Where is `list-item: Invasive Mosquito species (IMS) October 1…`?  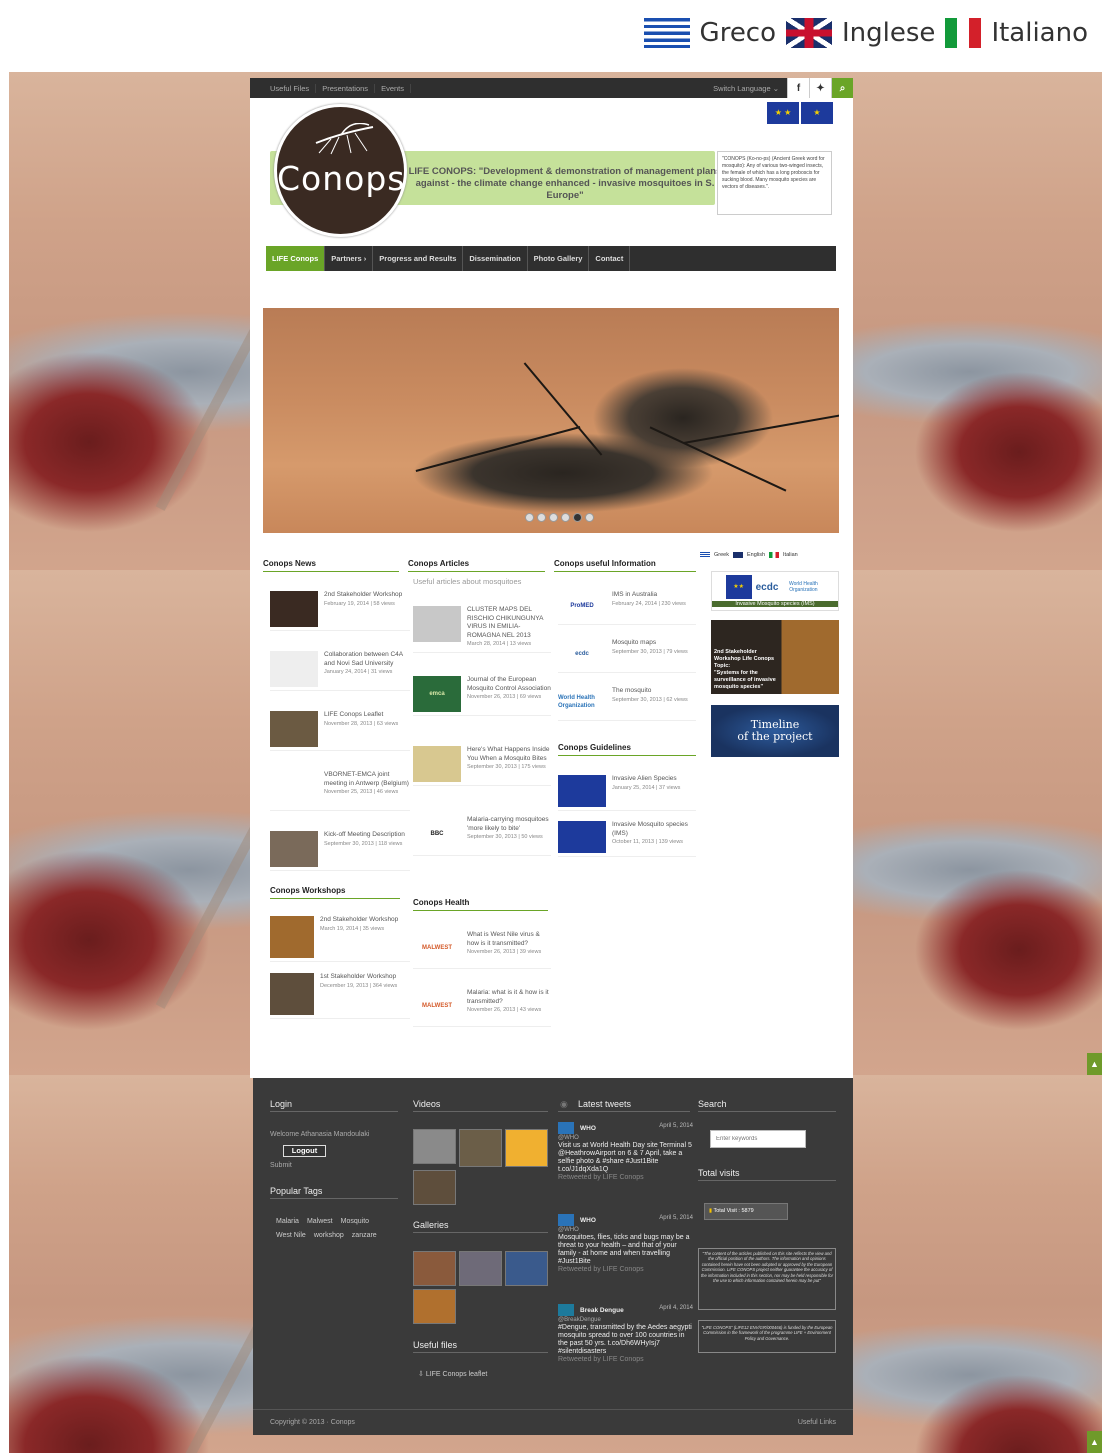
list-item: Invasive Mosquito species (IMS) October 1… is located at coordinates (627, 839).